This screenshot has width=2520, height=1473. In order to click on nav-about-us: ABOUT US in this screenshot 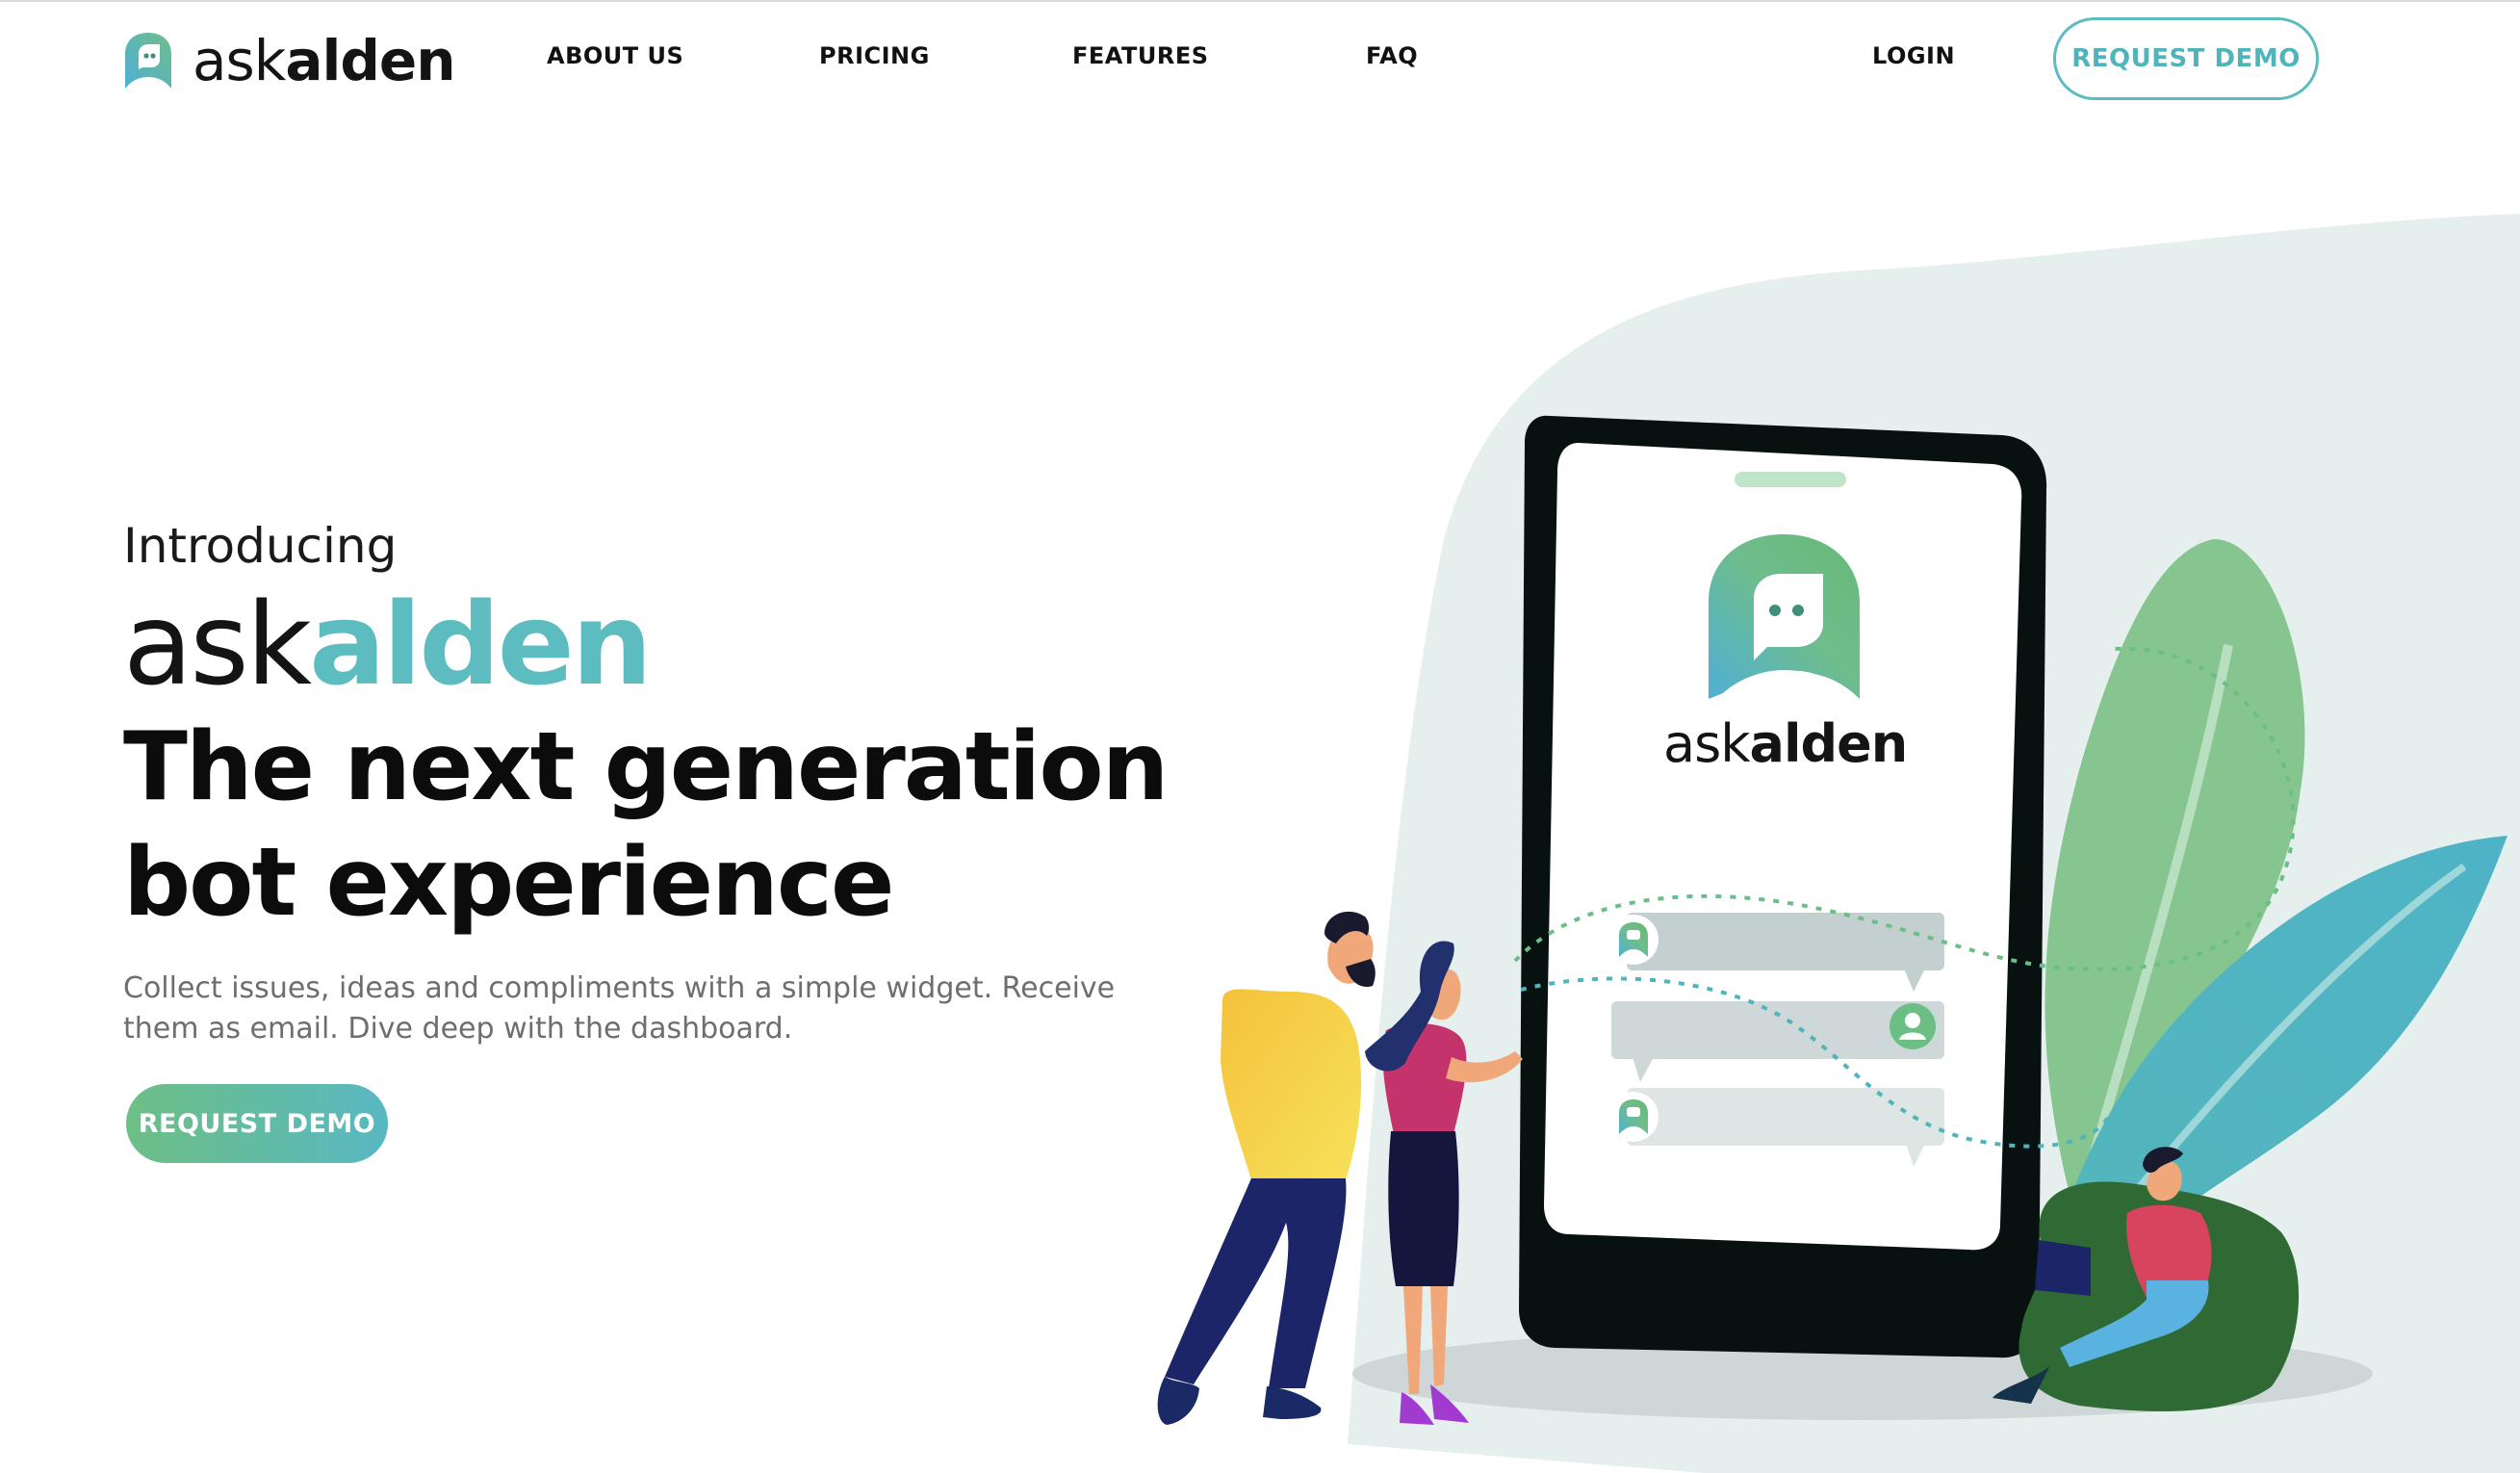, I will do `click(615, 56)`.